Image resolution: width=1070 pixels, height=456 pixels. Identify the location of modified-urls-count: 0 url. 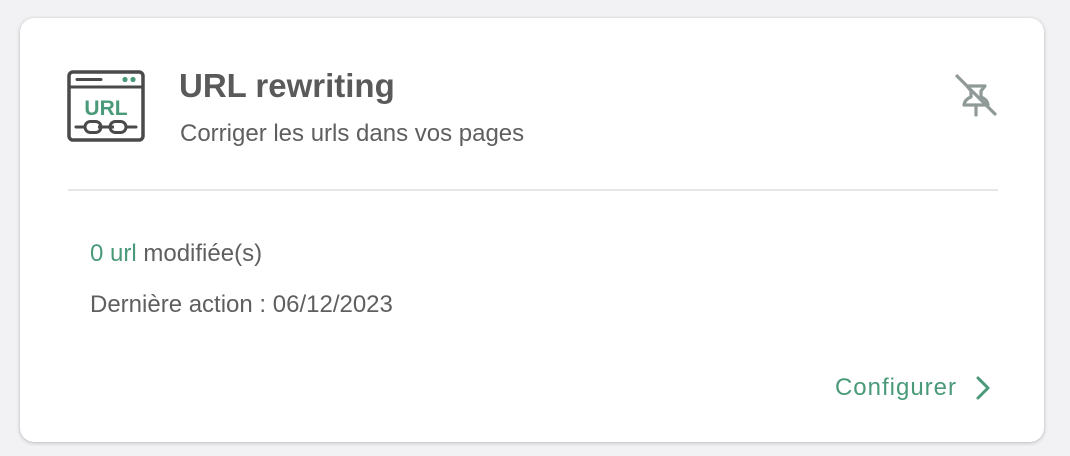
(113, 253).